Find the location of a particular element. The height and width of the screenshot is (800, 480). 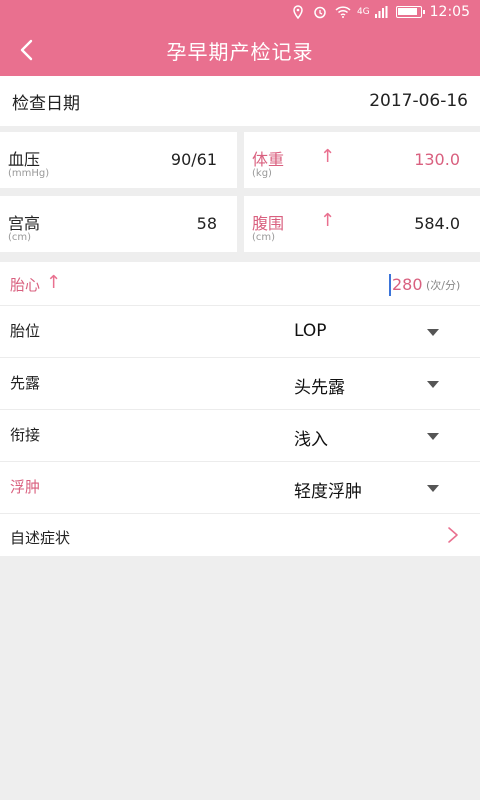

abdominal-circumference-value: 584.0 is located at coordinates (437, 223).